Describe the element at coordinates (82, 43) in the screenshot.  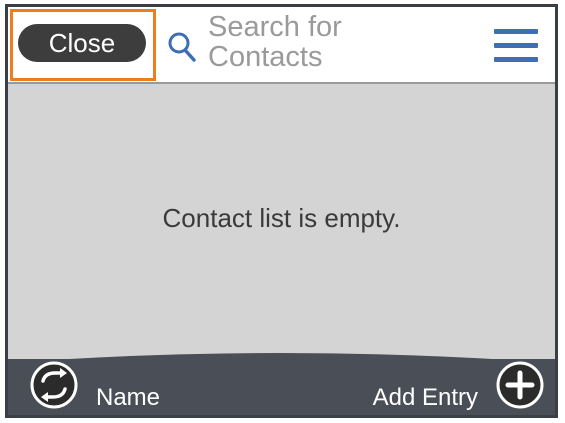
I see `close-button: Close` at that location.